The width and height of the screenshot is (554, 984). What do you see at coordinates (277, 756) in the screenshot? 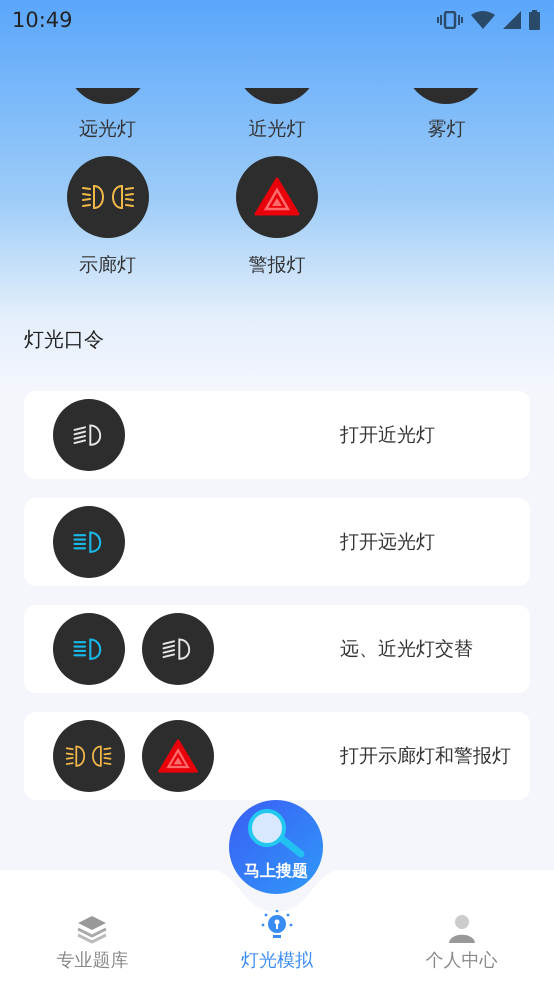
I see `command-card: 打开示廊灯和警报灯` at bounding box center [277, 756].